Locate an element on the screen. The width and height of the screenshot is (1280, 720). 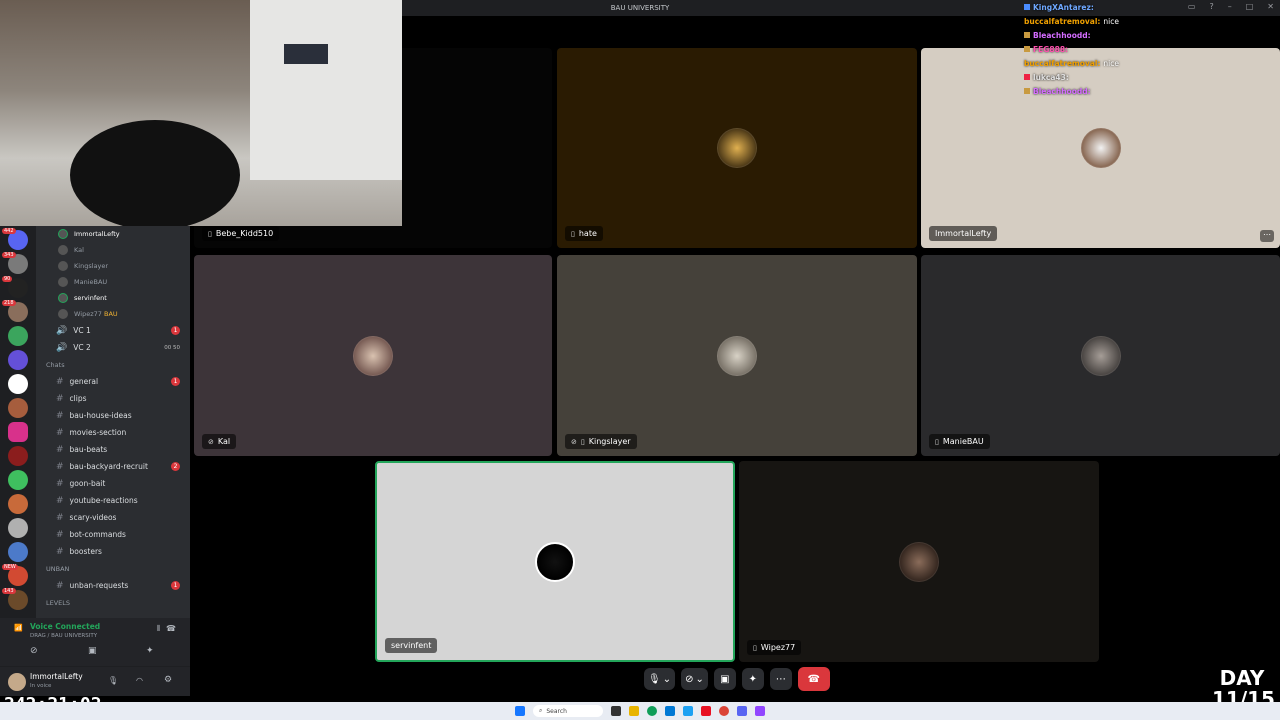
activities-button: ✦ is located at coordinates (752, 679).